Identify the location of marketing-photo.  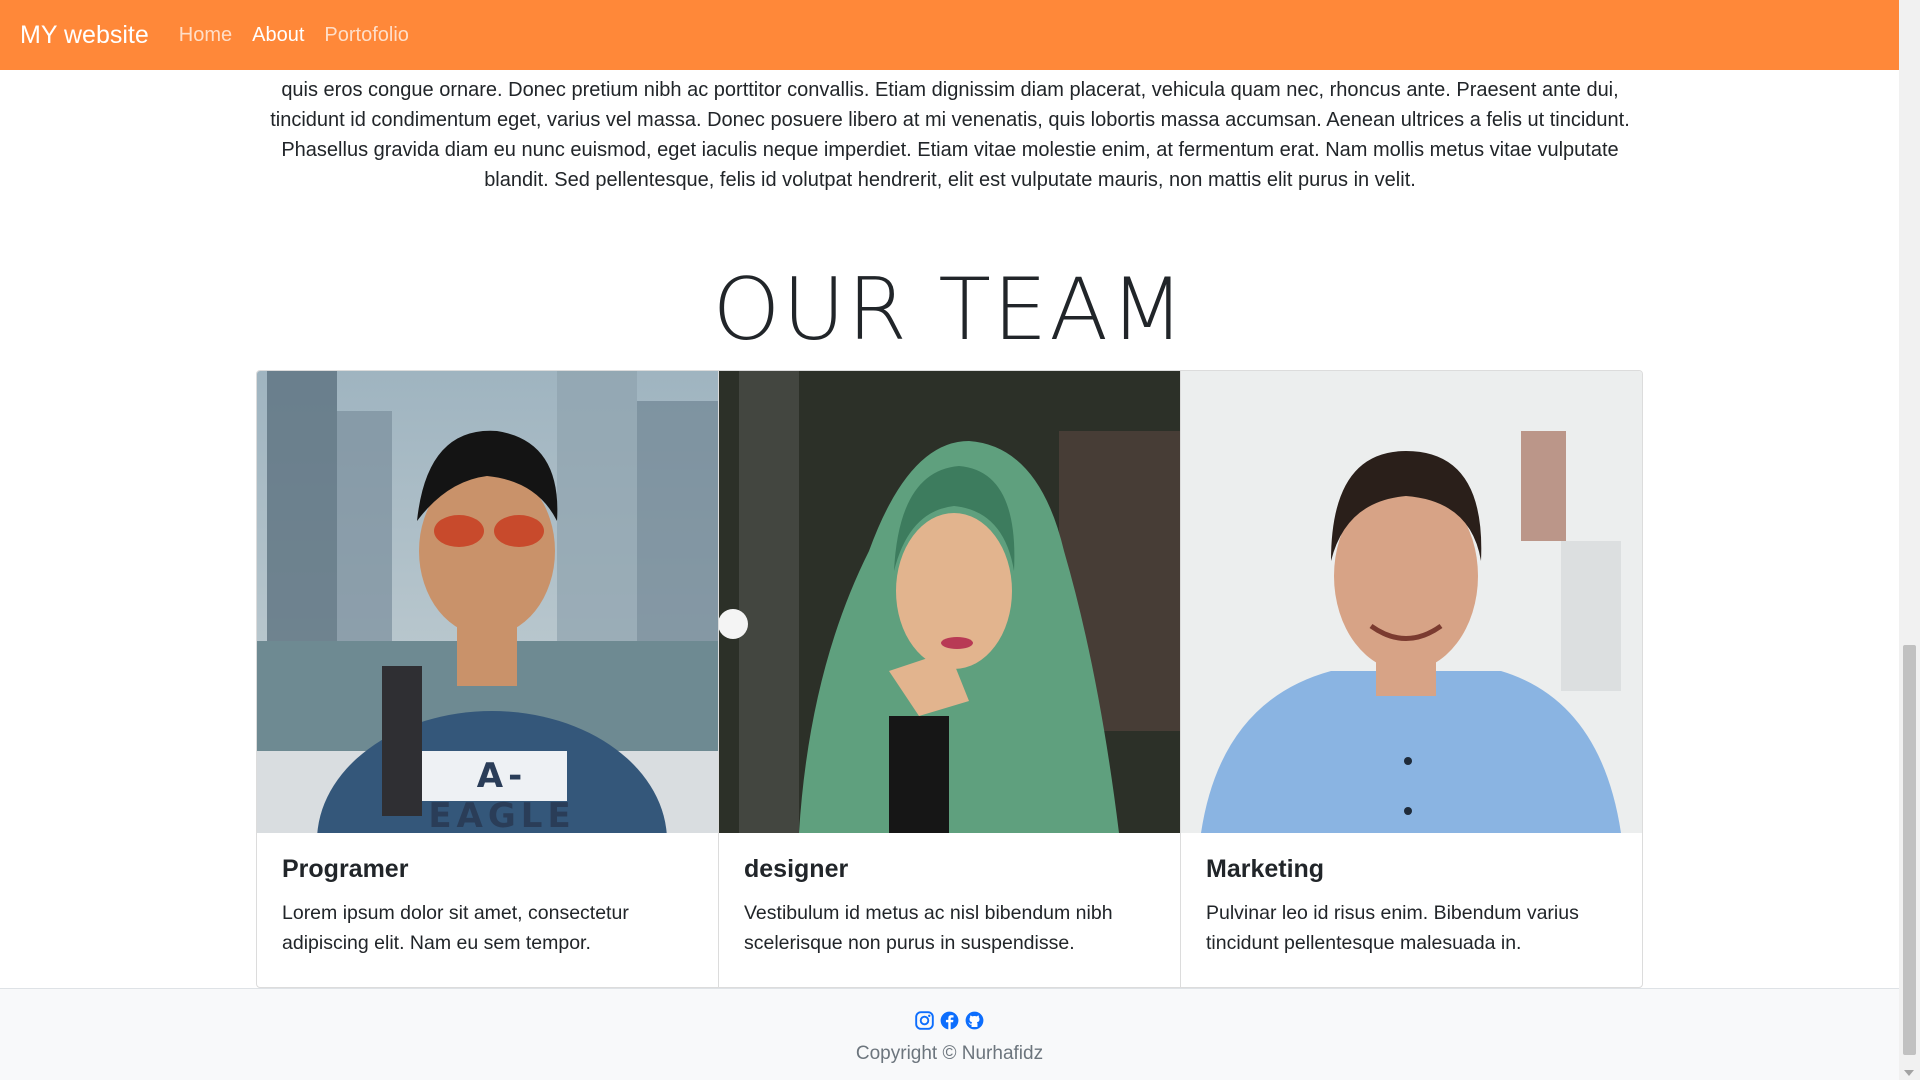
(1411, 602).